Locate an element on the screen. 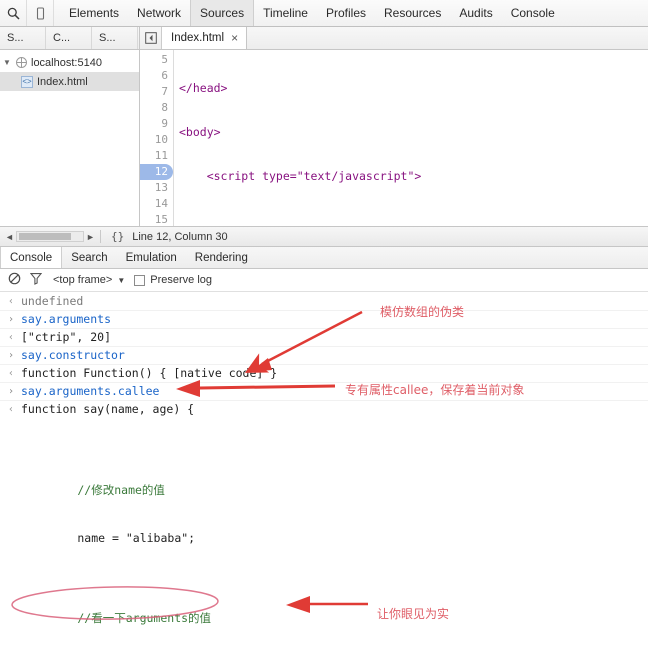 The image size is (648, 645). code-line: <script type="text/javascript"> is located at coordinates (300, 176).